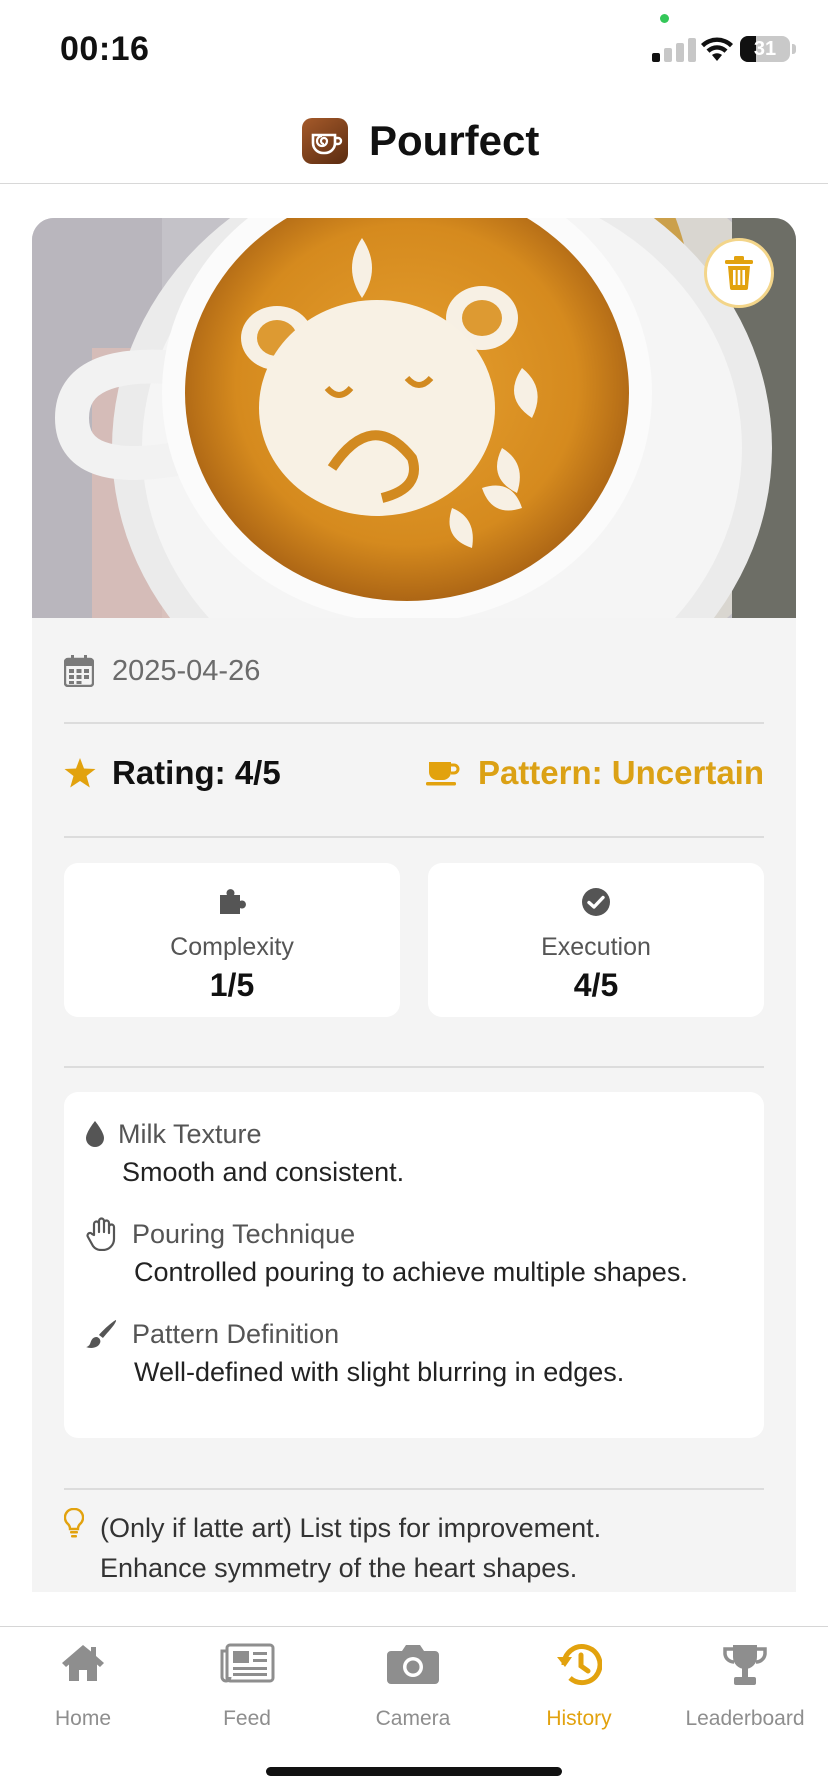 Image resolution: width=828 pixels, height=1792 pixels. What do you see at coordinates (80, 773) in the screenshot?
I see `star-icon` at bounding box center [80, 773].